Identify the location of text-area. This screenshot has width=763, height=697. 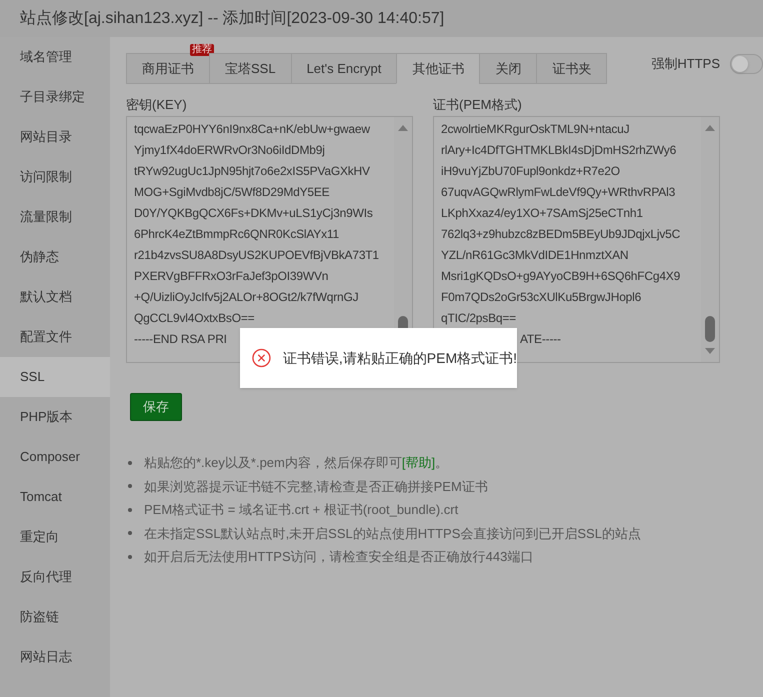
(269, 239).